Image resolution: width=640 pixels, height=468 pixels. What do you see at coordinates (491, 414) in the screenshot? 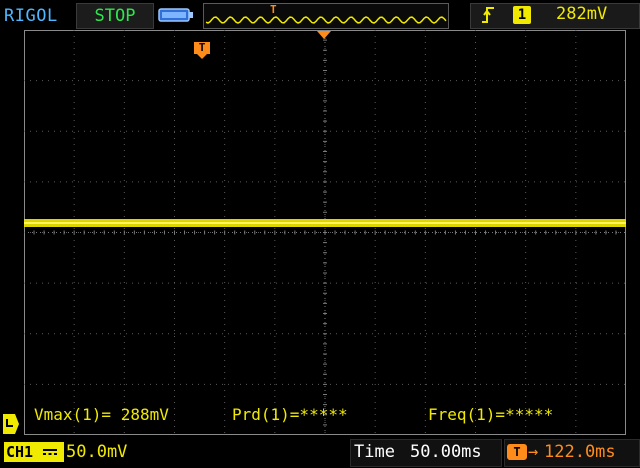
I see `measurement-frequency: Freq(1)=*****` at bounding box center [491, 414].